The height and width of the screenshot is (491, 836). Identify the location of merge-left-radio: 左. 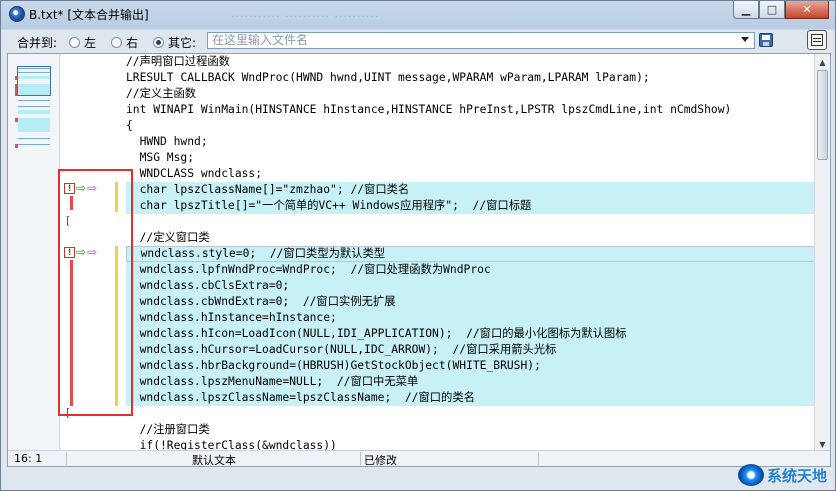
(82, 42).